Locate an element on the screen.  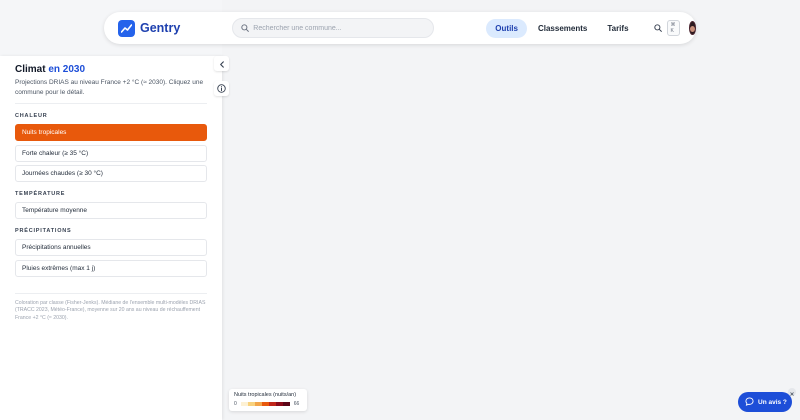
feedback-close-button is located at coordinates (792, 392).